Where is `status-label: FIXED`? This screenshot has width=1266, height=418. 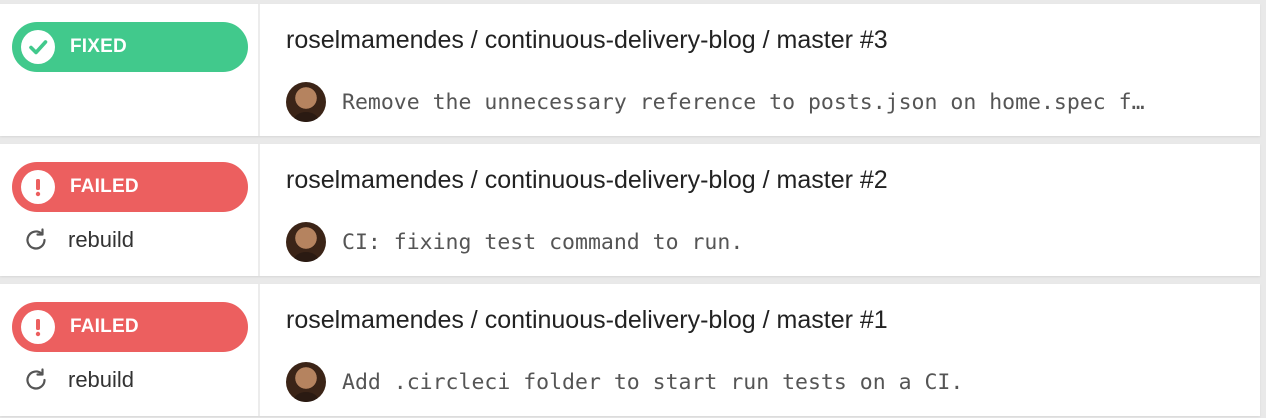
status-label: FIXED is located at coordinates (98, 46).